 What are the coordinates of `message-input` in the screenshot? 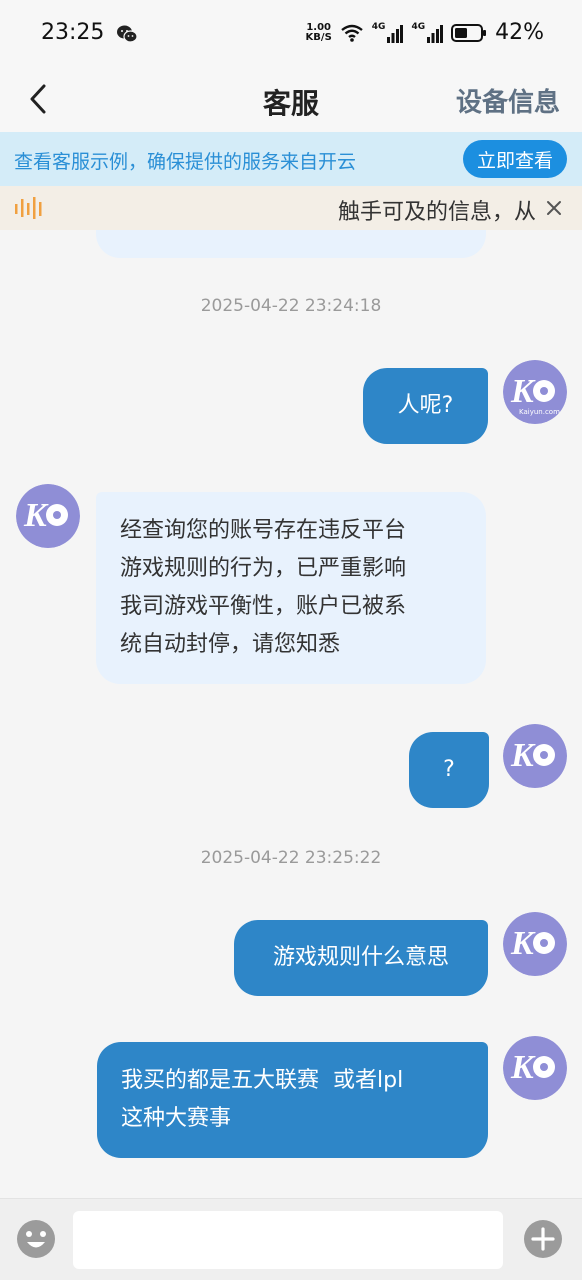 It's located at (288, 1240).